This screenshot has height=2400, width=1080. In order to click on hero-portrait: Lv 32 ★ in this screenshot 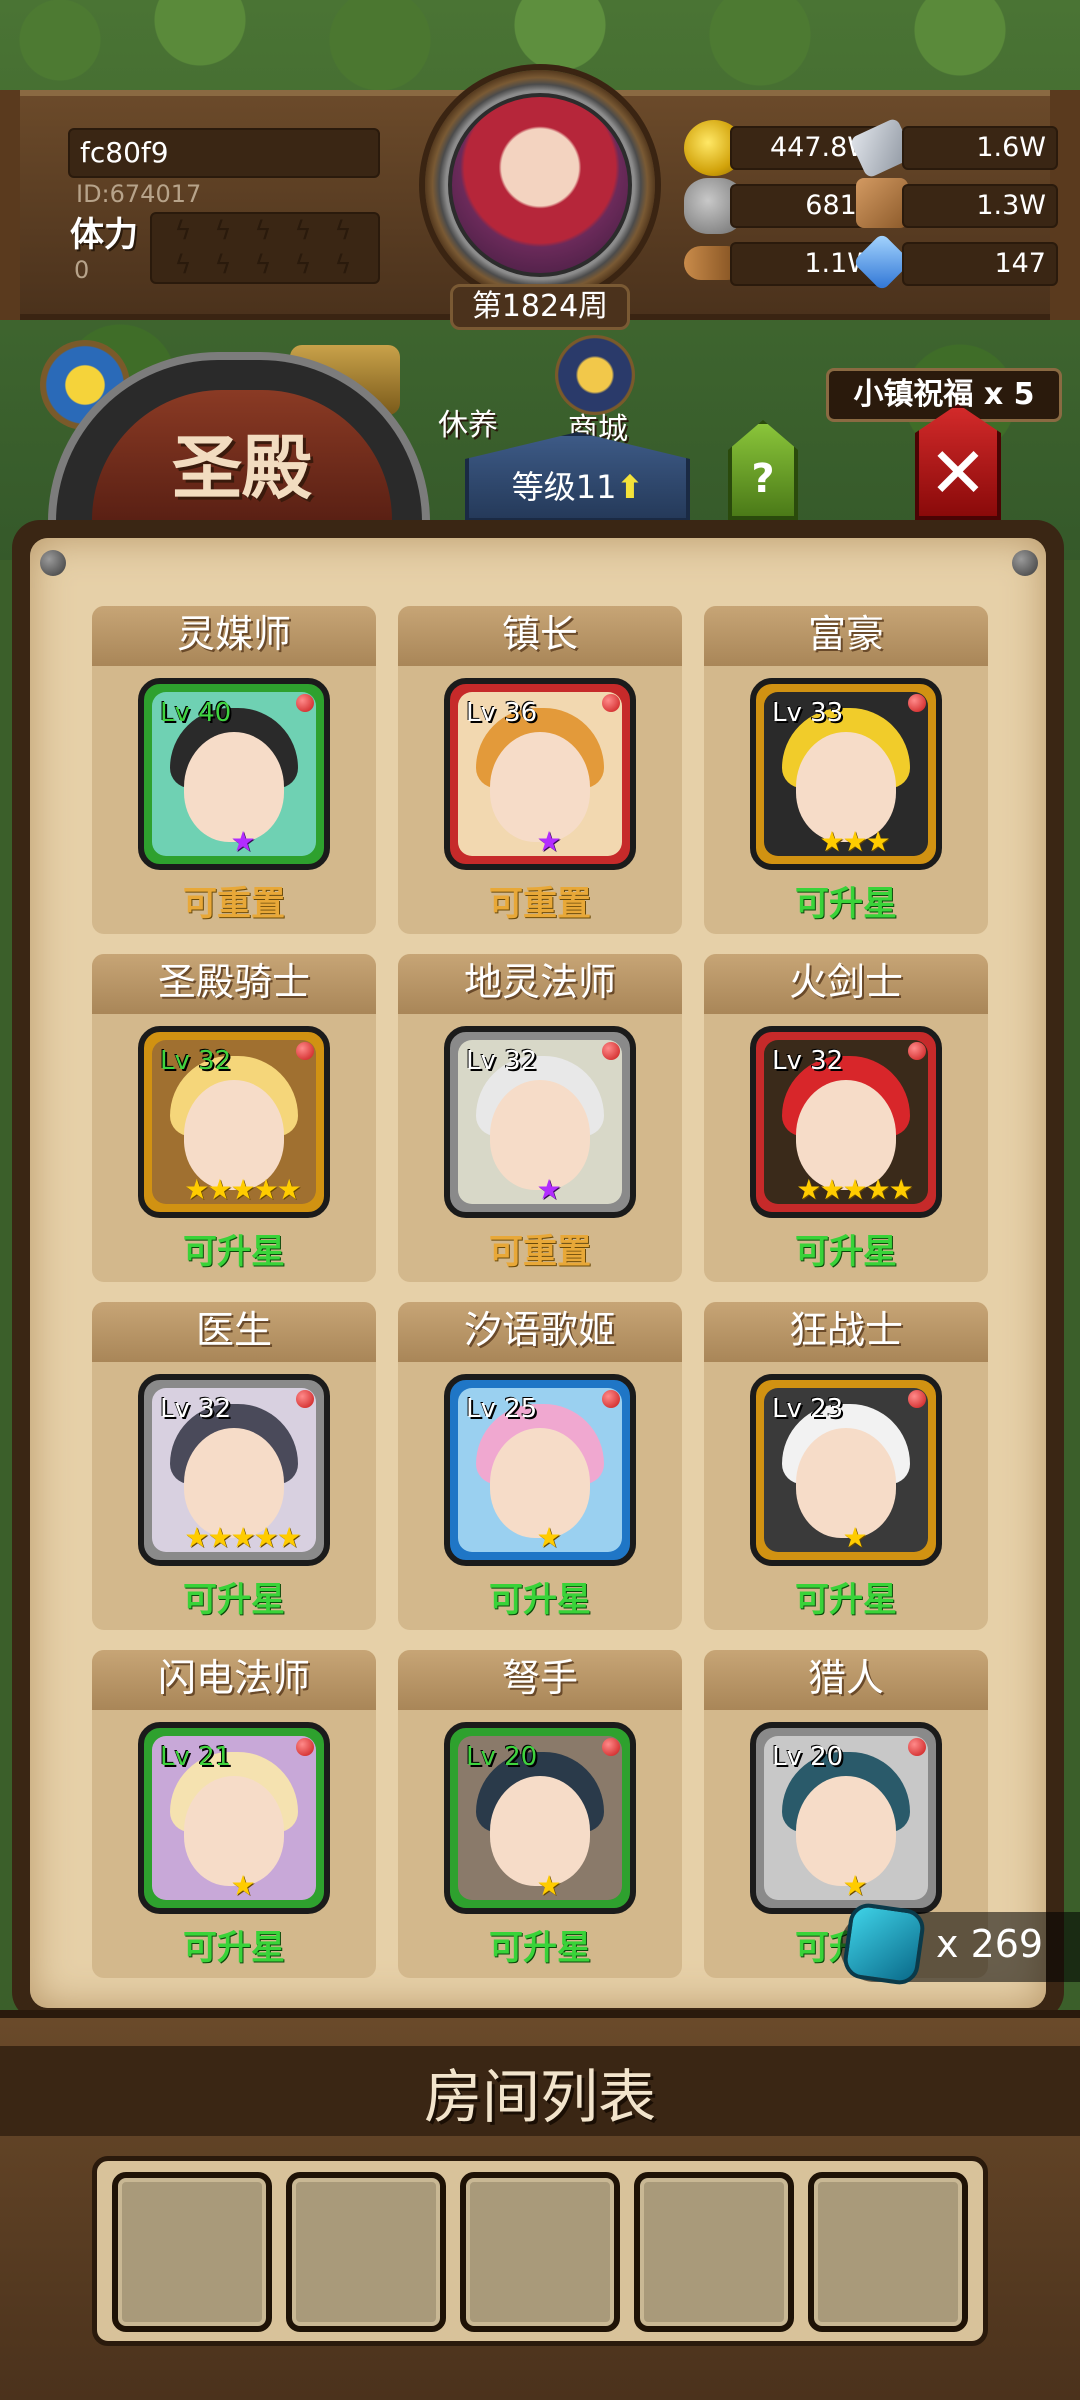, I will do `click(540, 1122)`.